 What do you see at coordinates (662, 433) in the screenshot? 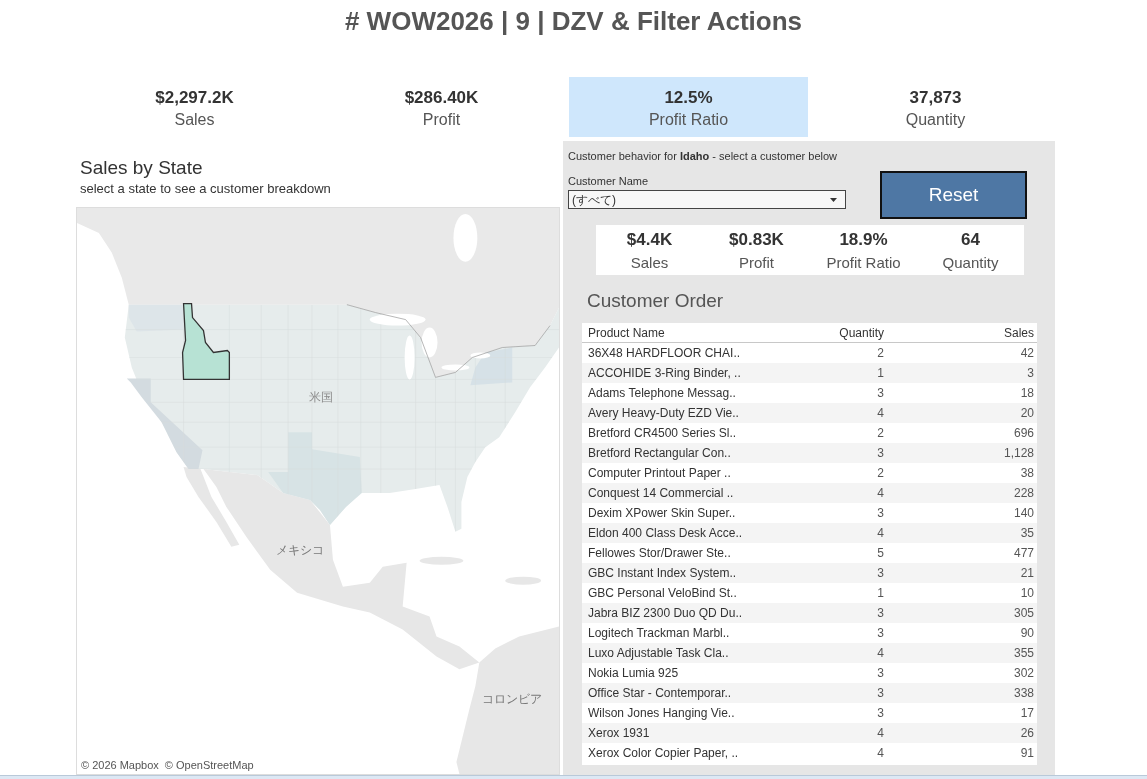
I see `table-cell-text: Bretford CR4500 Series Sl..` at bounding box center [662, 433].